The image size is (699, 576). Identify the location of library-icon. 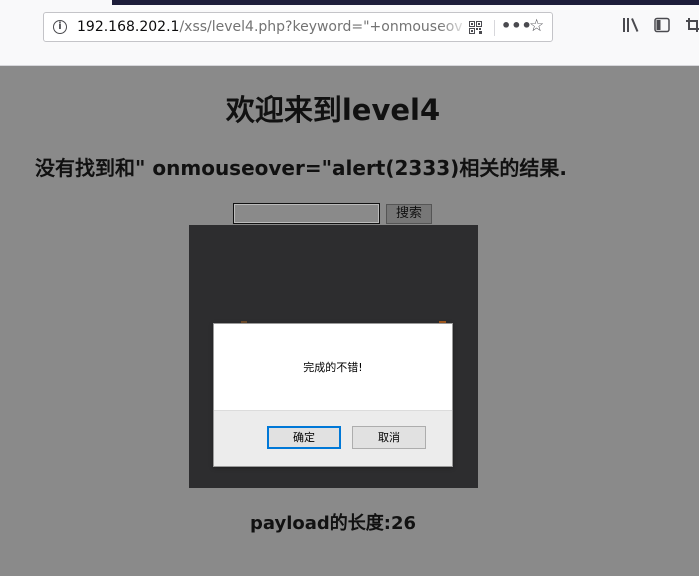
(631, 25).